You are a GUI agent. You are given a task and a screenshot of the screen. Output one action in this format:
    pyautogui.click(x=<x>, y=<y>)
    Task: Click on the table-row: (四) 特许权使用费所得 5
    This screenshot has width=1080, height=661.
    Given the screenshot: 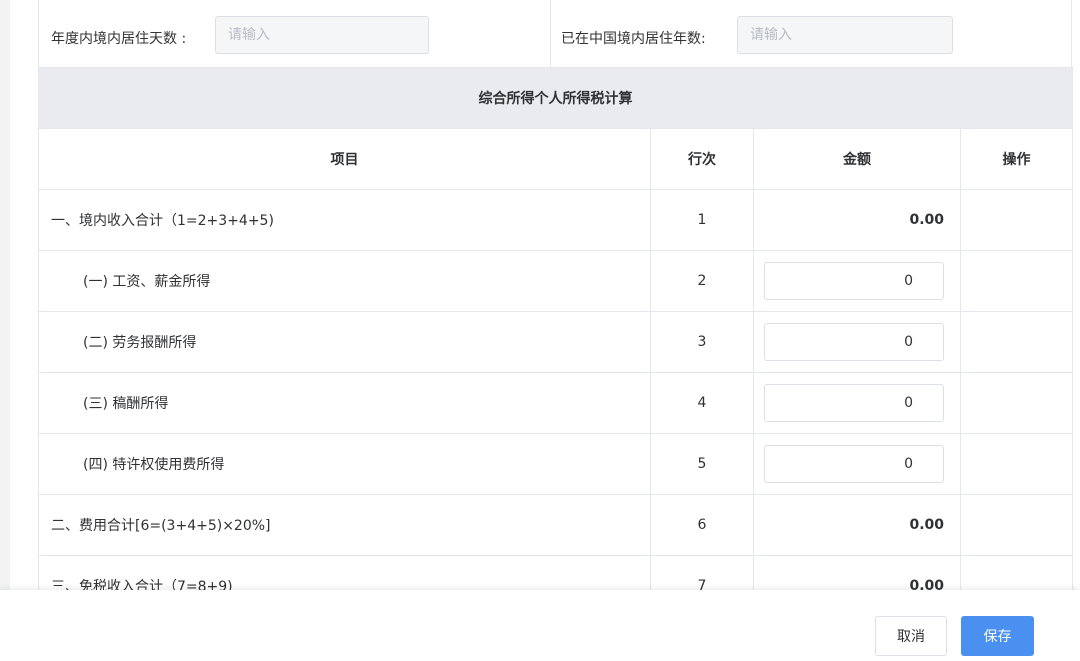 What is the action you would take?
    pyautogui.click(x=555, y=464)
    